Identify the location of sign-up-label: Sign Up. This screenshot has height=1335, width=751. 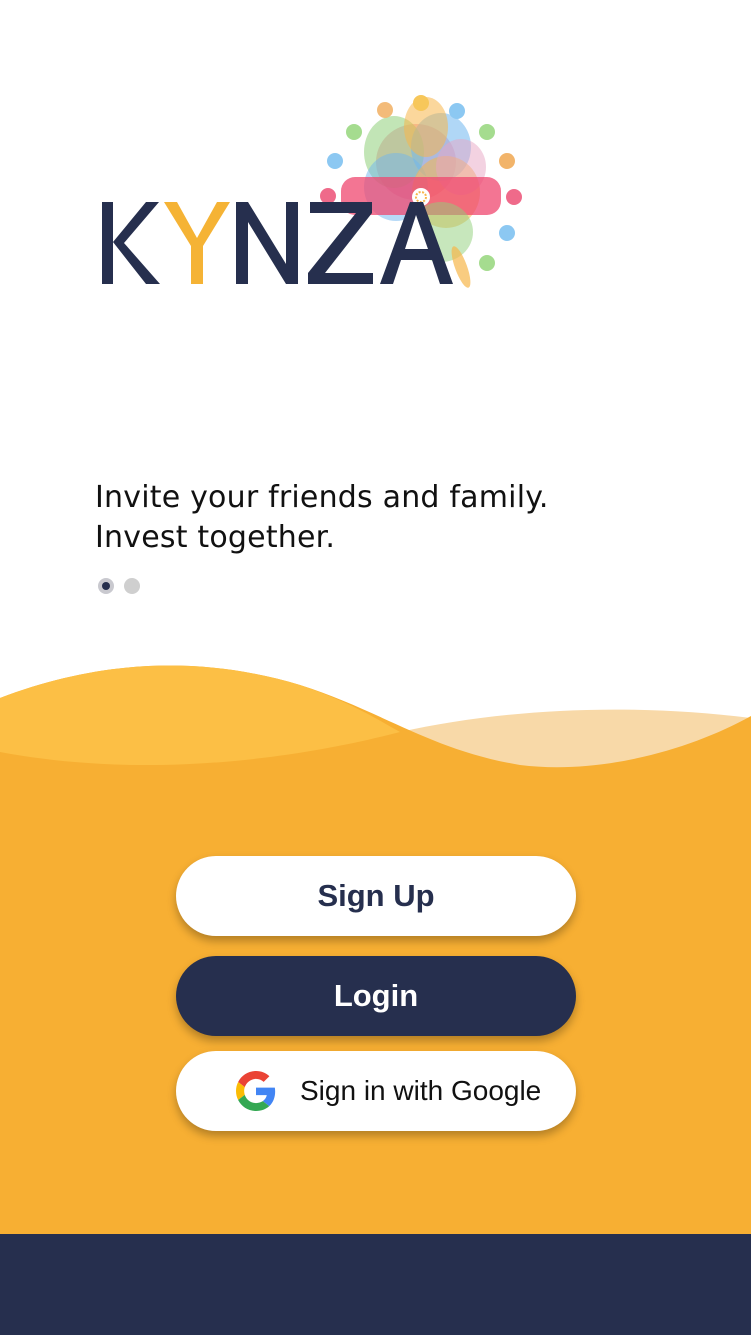
(376, 895).